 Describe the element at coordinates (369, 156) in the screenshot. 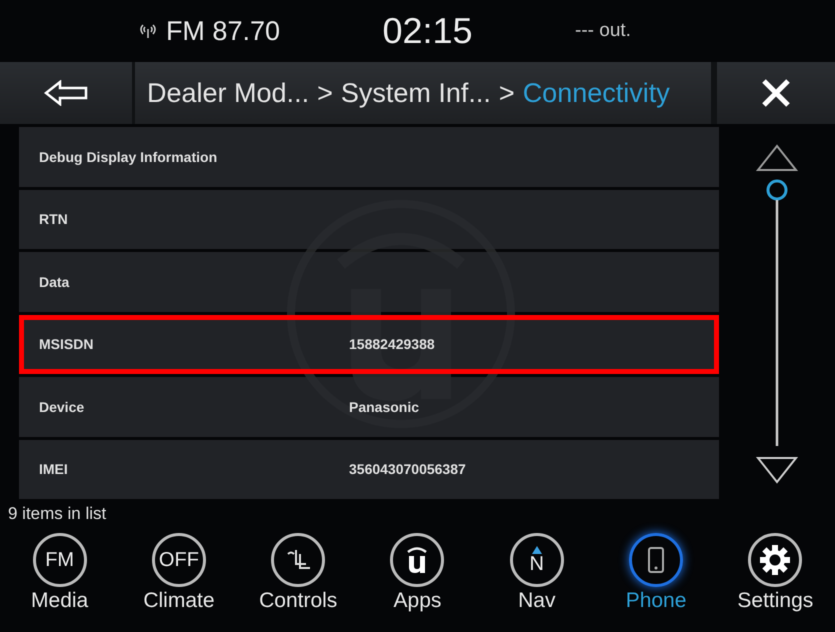

I see `list-row: Debug Display Information` at that location.